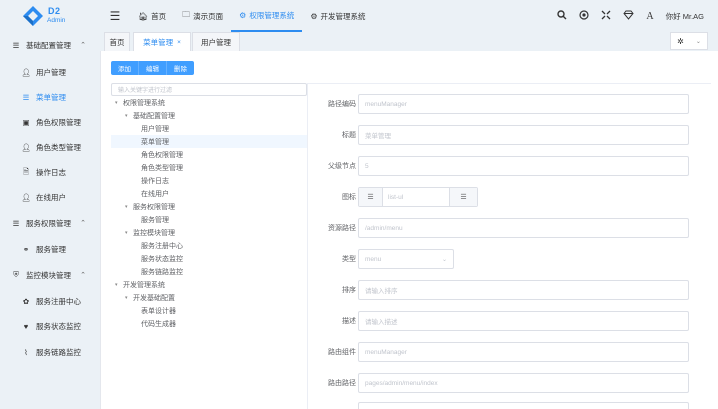 This screenshot has height=409, width=718. Describe the element at coordinates (606, 16) in the screenshot. I see `fullscreen-icon` at that location.